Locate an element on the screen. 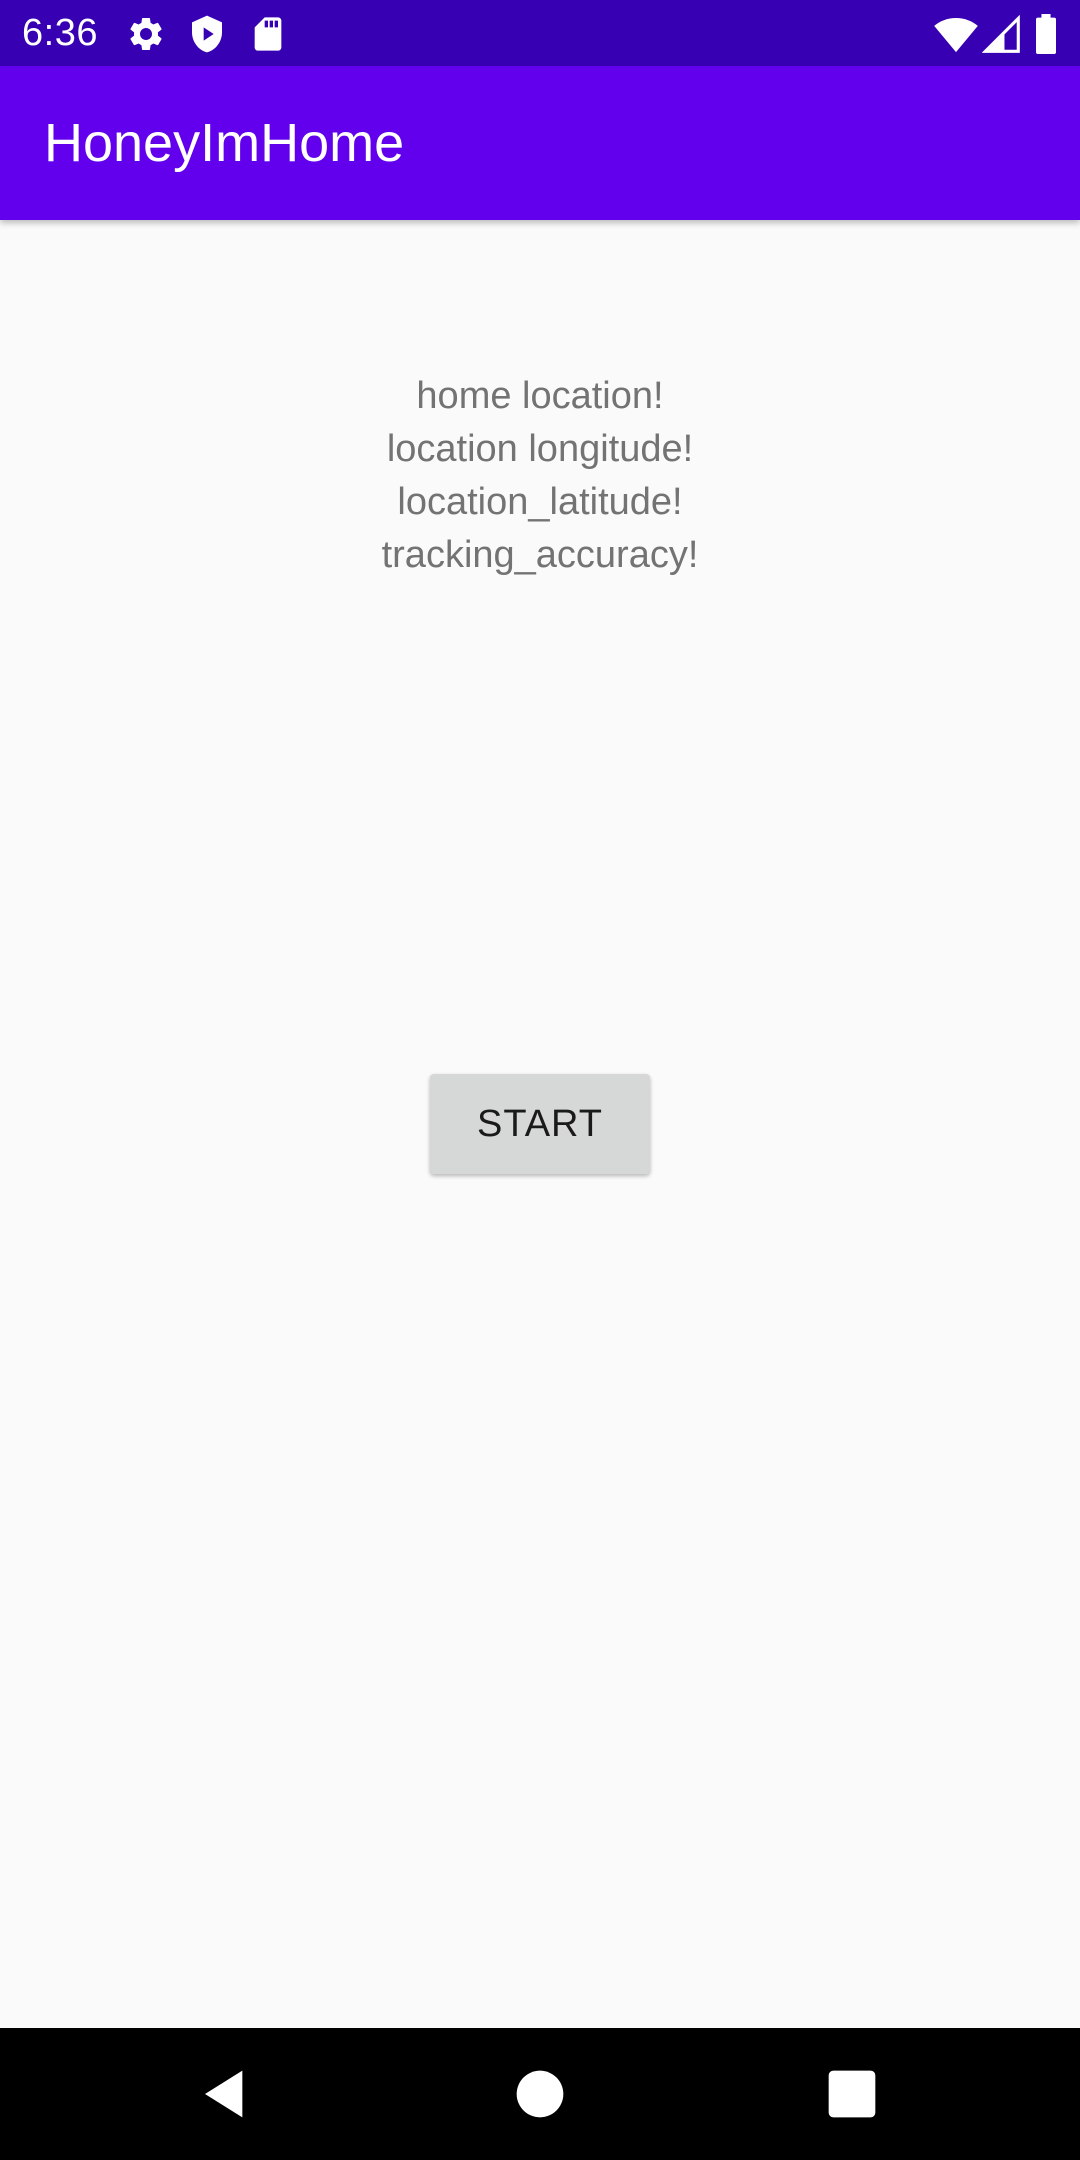  wifi-icon is located at coordinates (956, 35).